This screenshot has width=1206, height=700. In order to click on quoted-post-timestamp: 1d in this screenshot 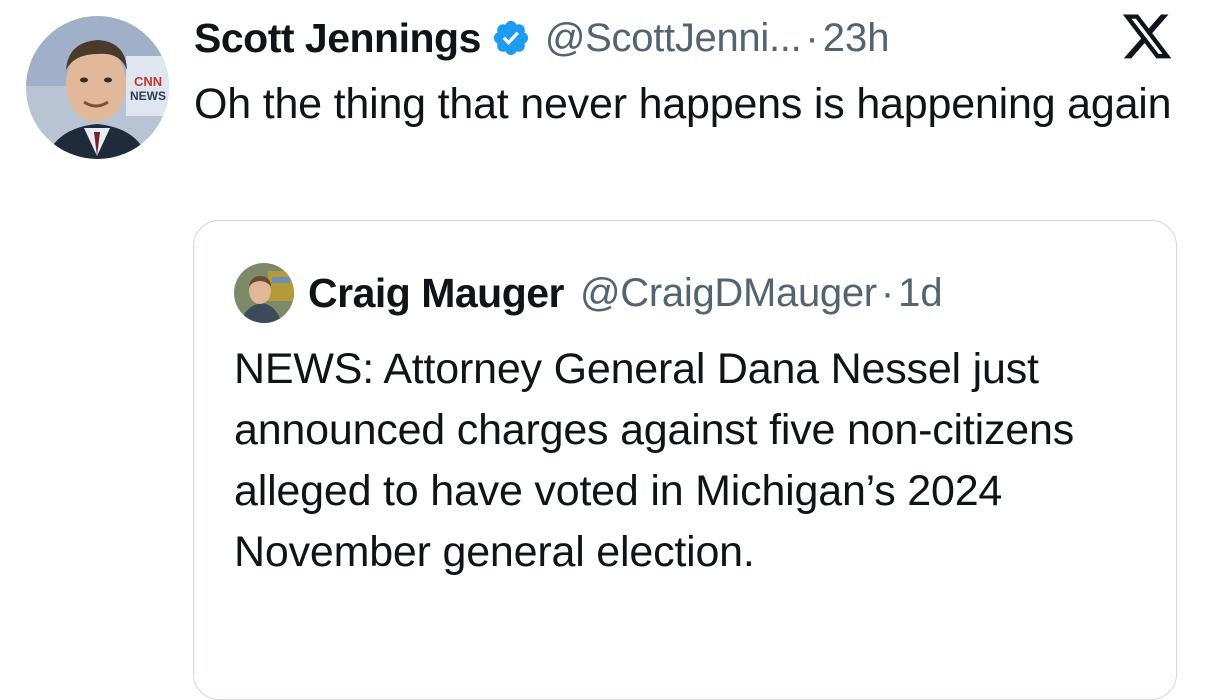, I will do `click(920, 293)`.